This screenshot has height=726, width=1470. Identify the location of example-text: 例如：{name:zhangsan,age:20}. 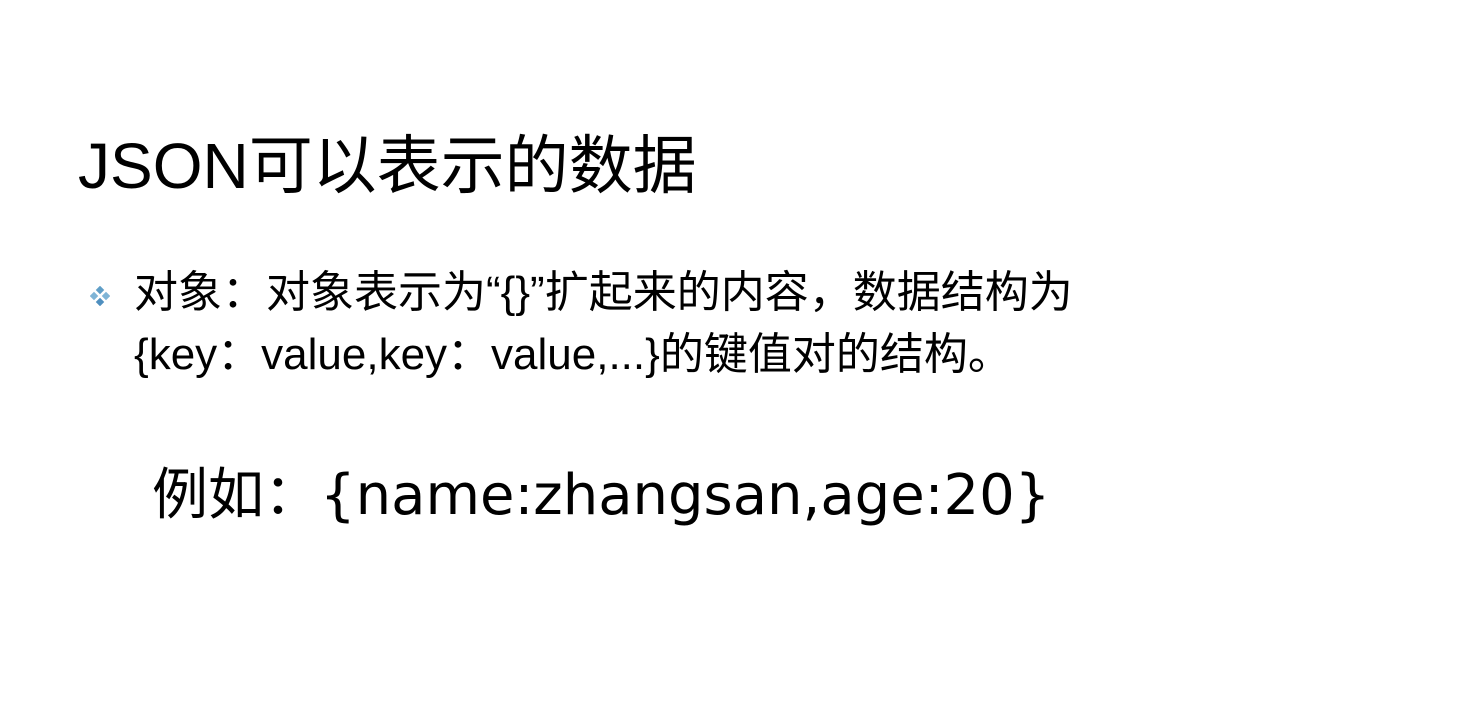
(601, 495).